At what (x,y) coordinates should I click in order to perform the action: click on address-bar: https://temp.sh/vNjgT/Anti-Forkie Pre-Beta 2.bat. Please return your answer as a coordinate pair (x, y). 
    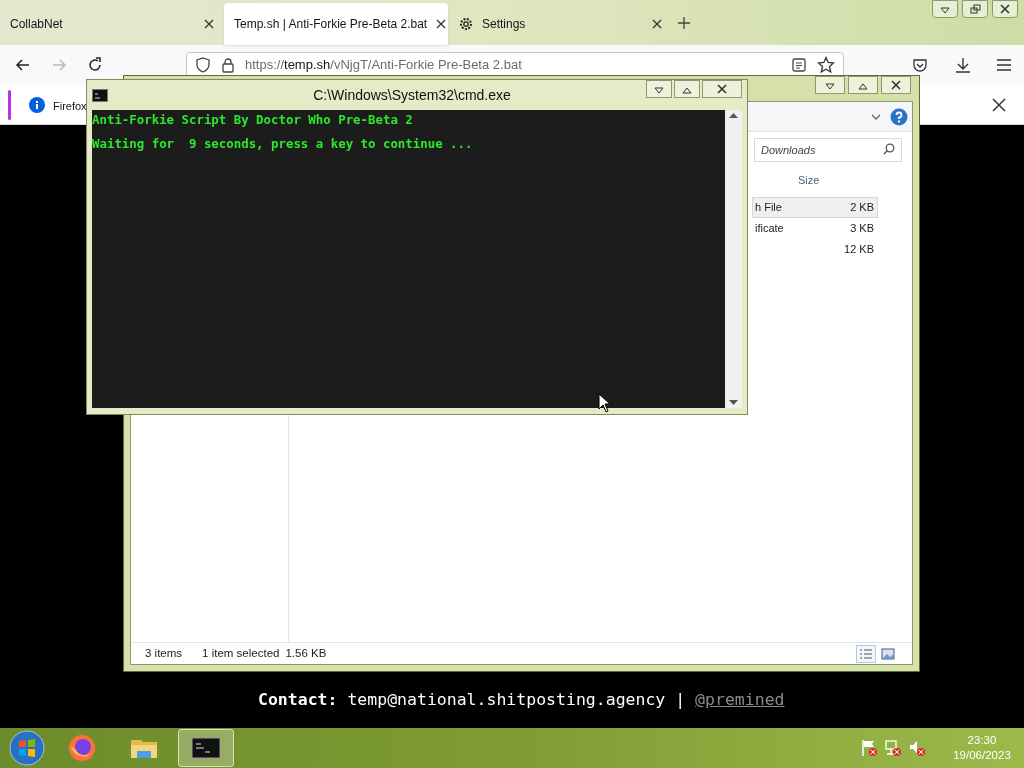
    Looking at the image, I should click on (515, 64).